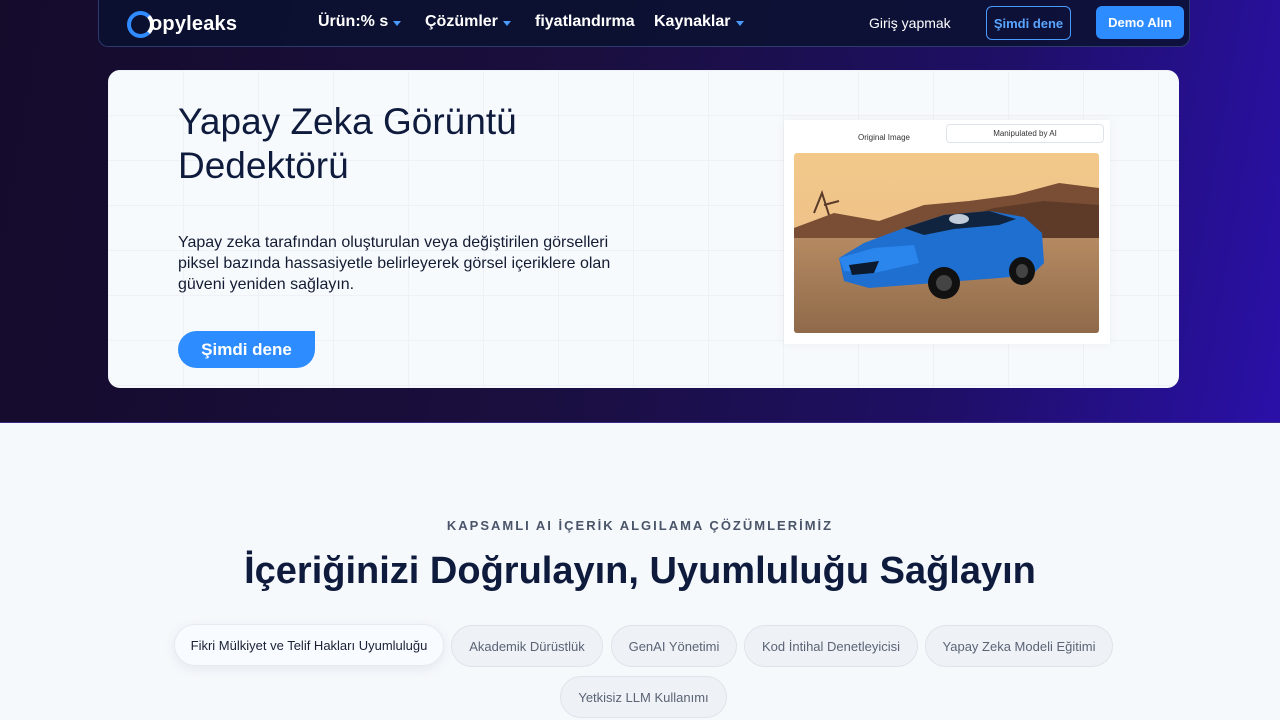 This screenshot has height=720, width=1280. What do you see at coordinates (1028, 23) in the screenshot?
I see `try-now-button: Şimdi dene` at bounding box center [1028, 23].